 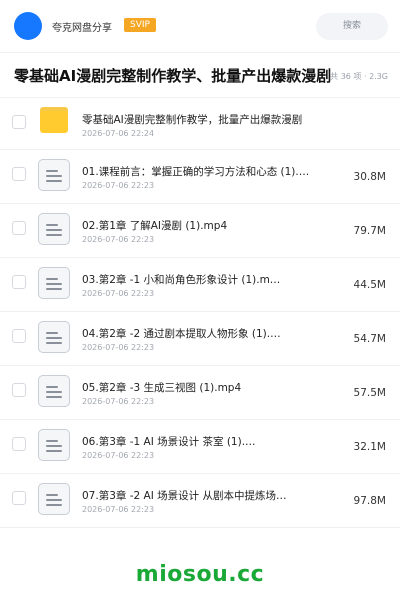 What do you see at coordinates (369, 339) in the screenshot?
I see `file-size: 54.7M` at bounding box center [369, 339].